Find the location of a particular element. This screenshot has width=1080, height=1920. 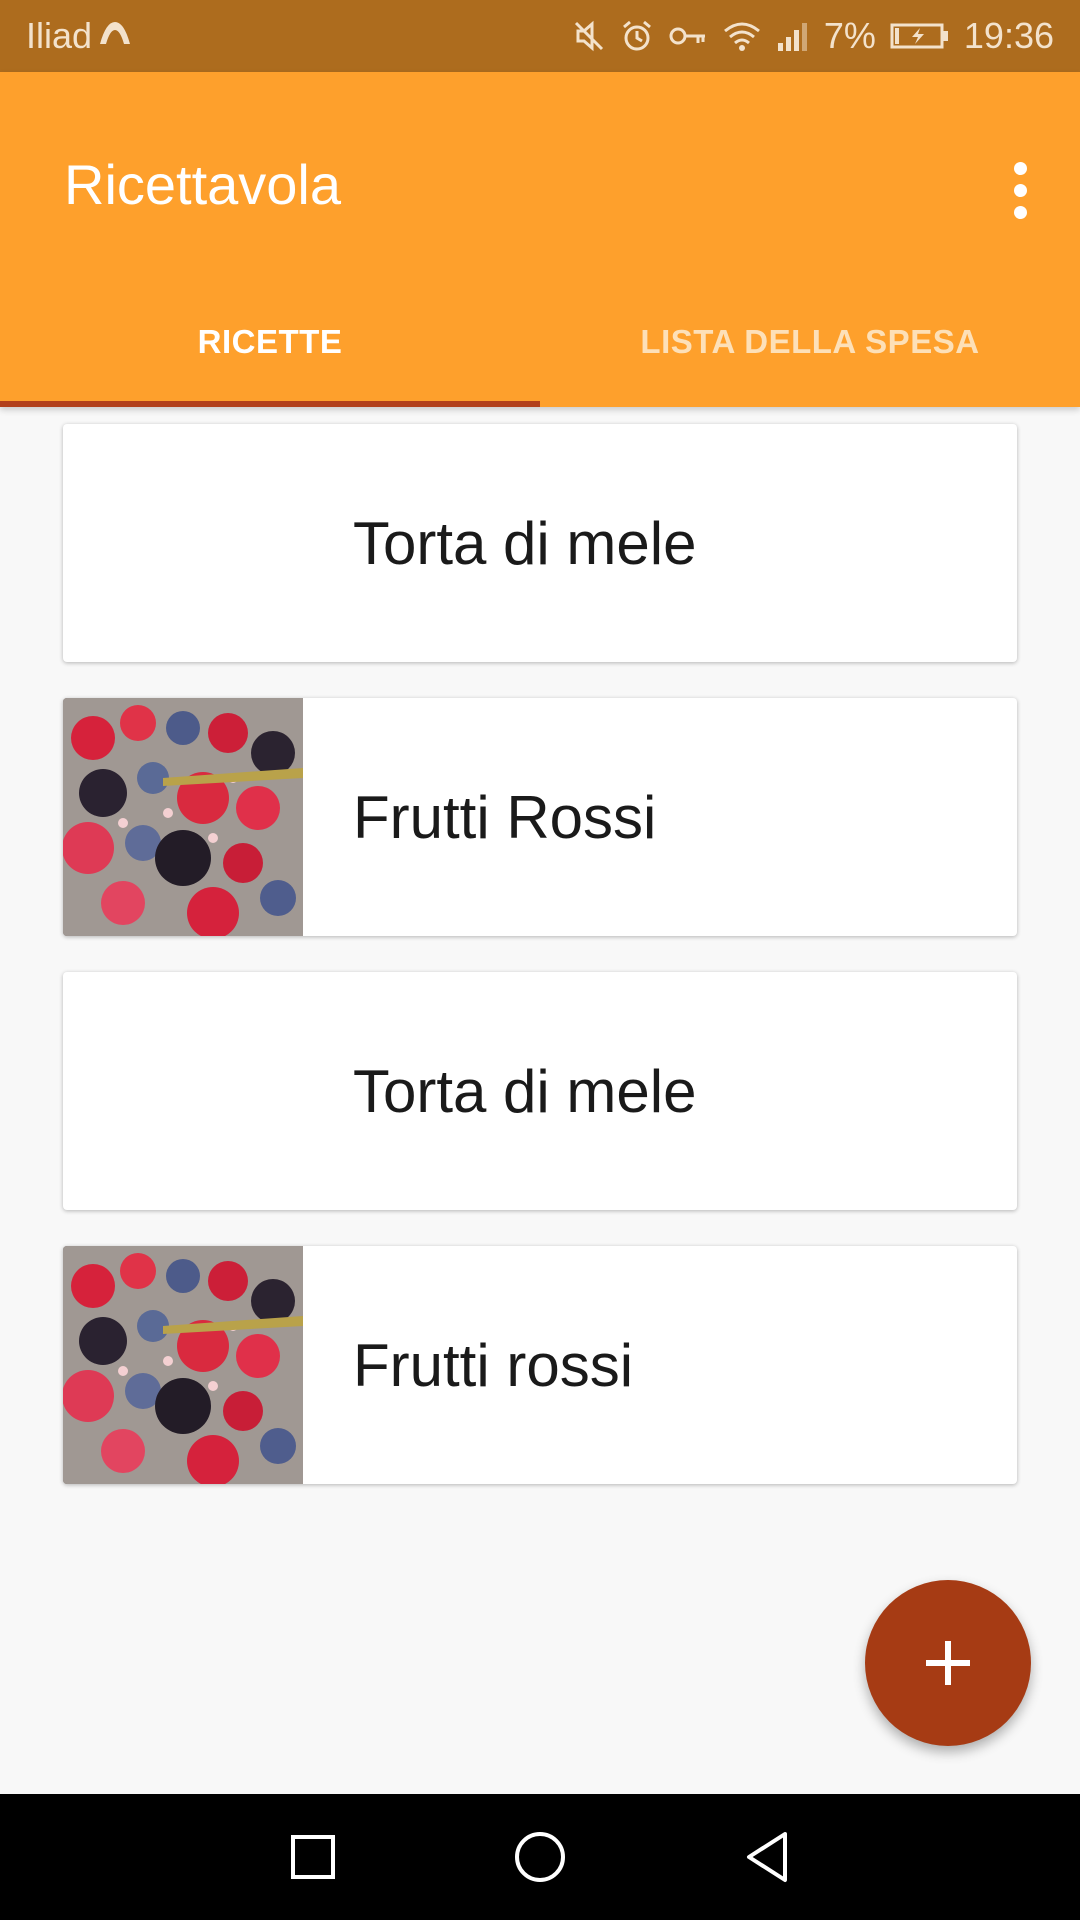

add-recipe-button is located at coordinates (948, 1663).